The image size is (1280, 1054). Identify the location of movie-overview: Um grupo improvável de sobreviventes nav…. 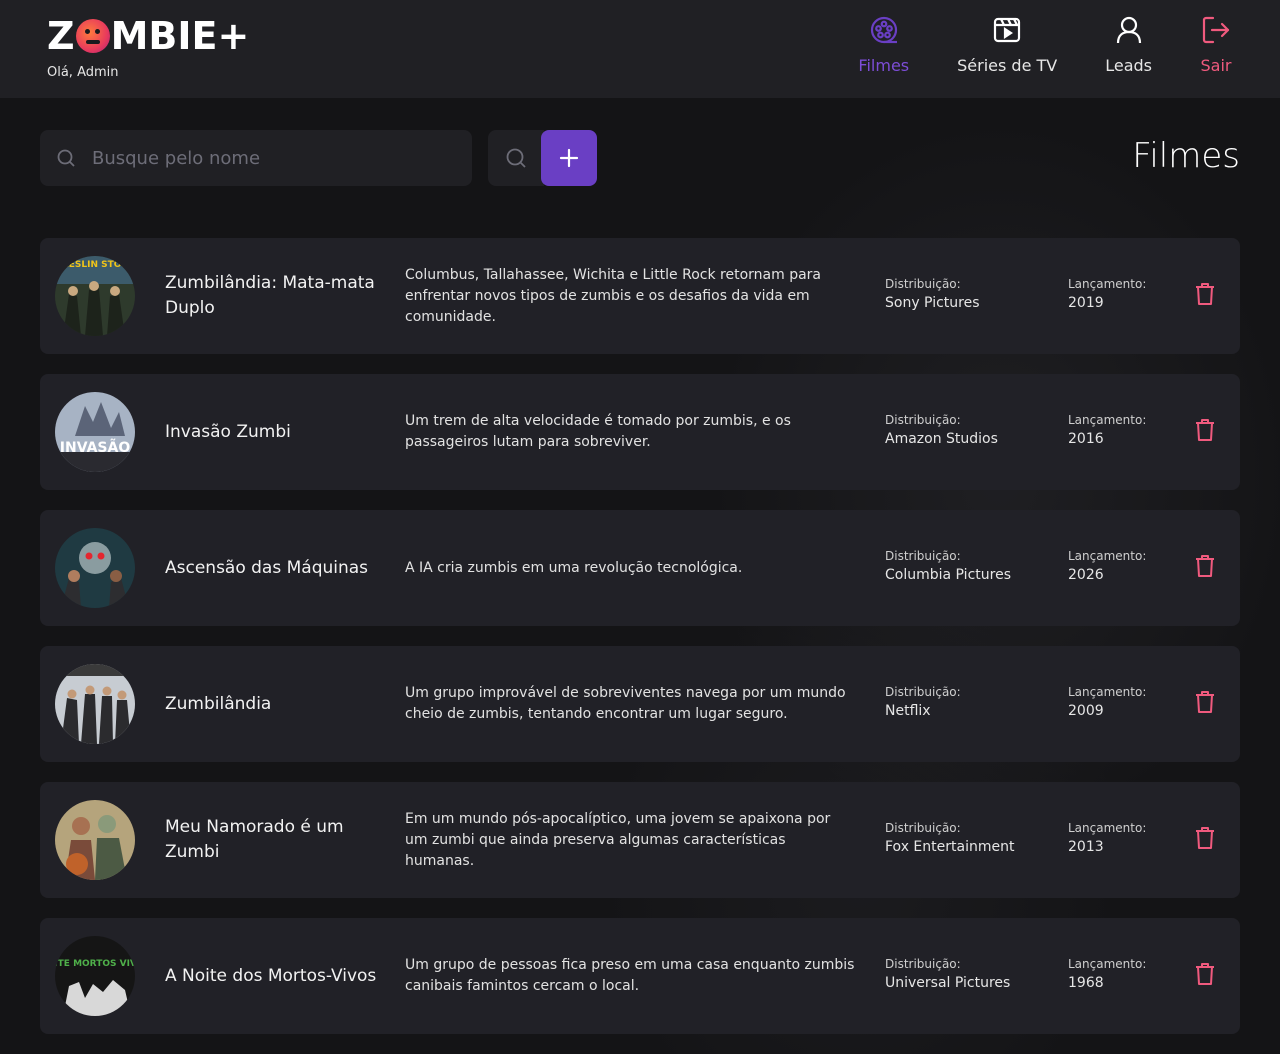
(625, 703).